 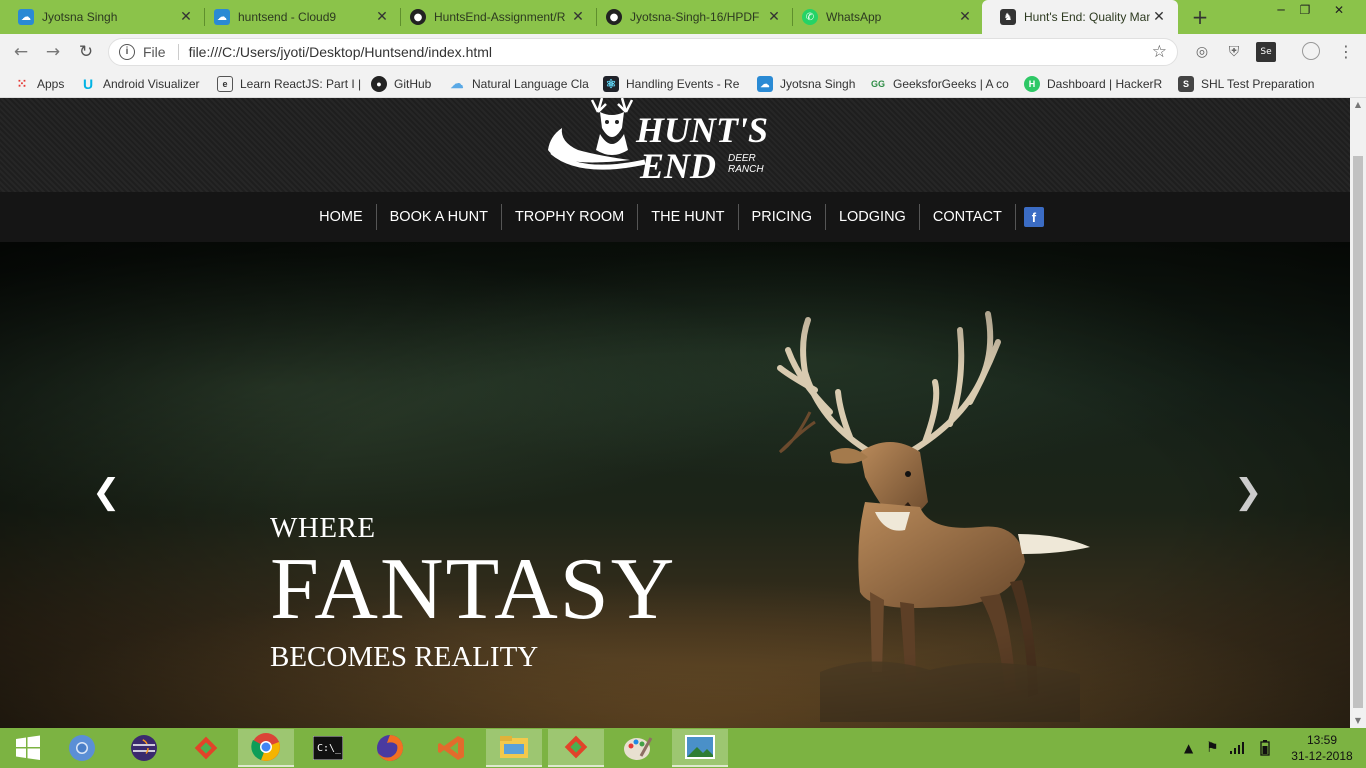 I want to click on browser-tab: ✆ WhatsApp ✕, so click(x=884, y=17).